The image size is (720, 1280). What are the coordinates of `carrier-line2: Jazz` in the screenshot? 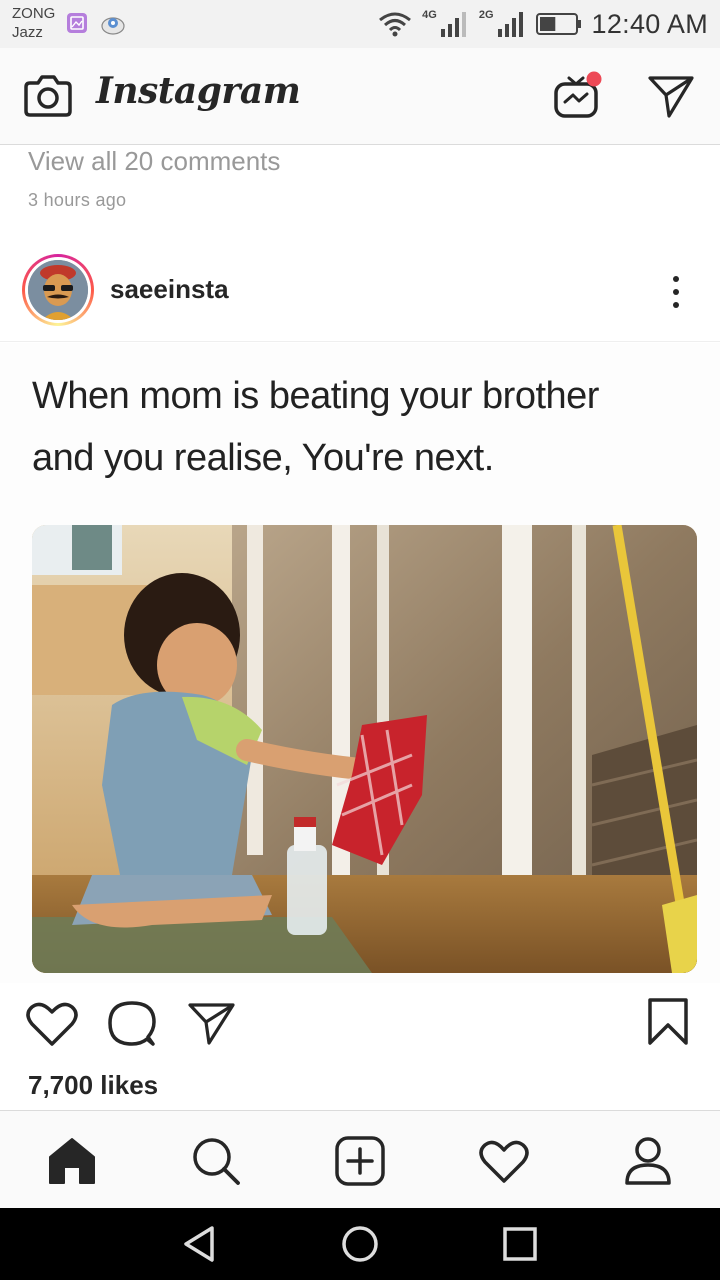 It's located at (27, 32).